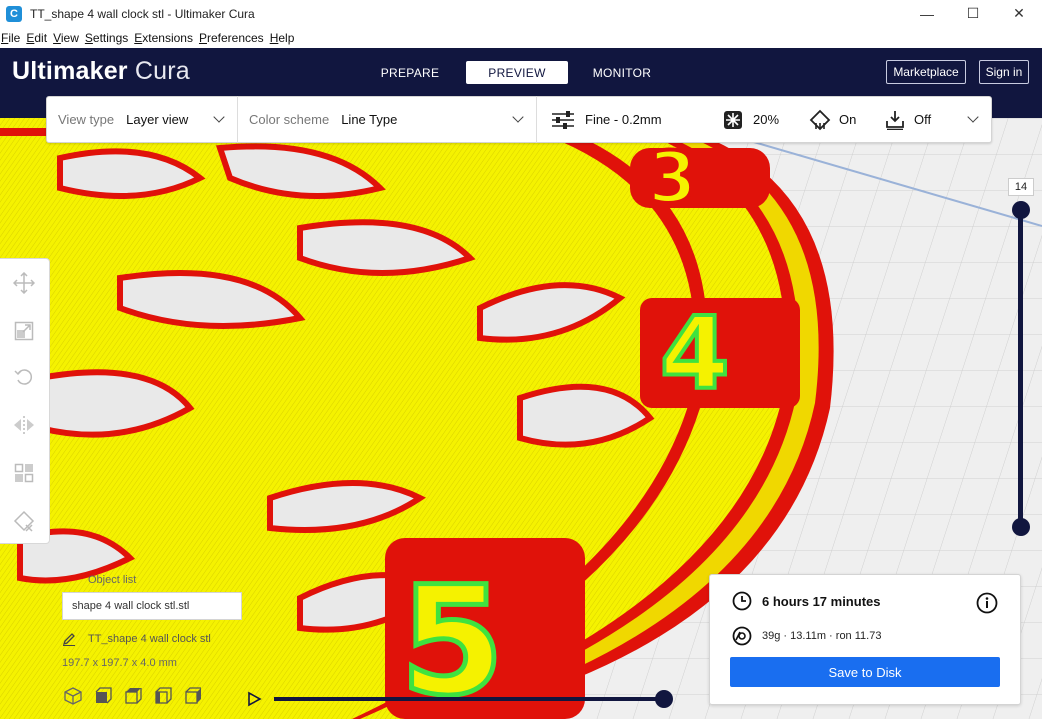 The image size is (1042, 719). What do you see at coordinates (14, 13) in the screenshot?
I see `cura-app-icon: C` at bounding box center [14, 13].